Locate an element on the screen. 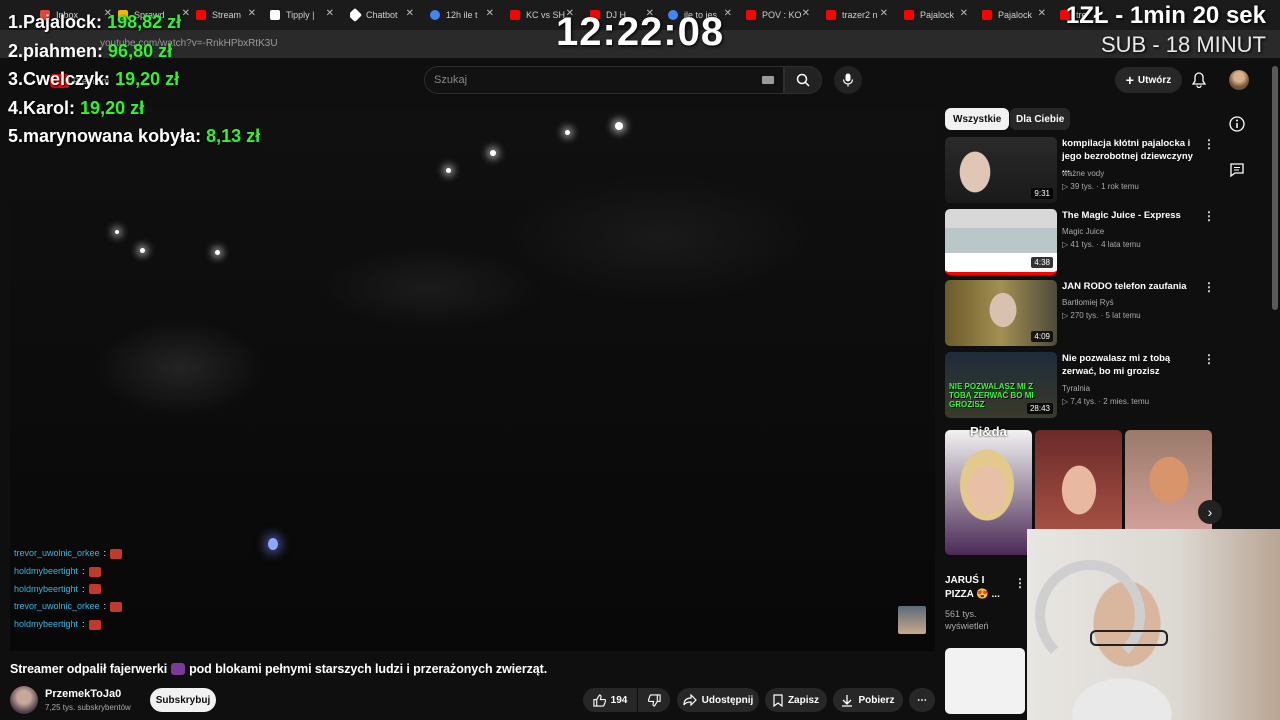  download-button: Pobierz is located at coordinates (868, 700).